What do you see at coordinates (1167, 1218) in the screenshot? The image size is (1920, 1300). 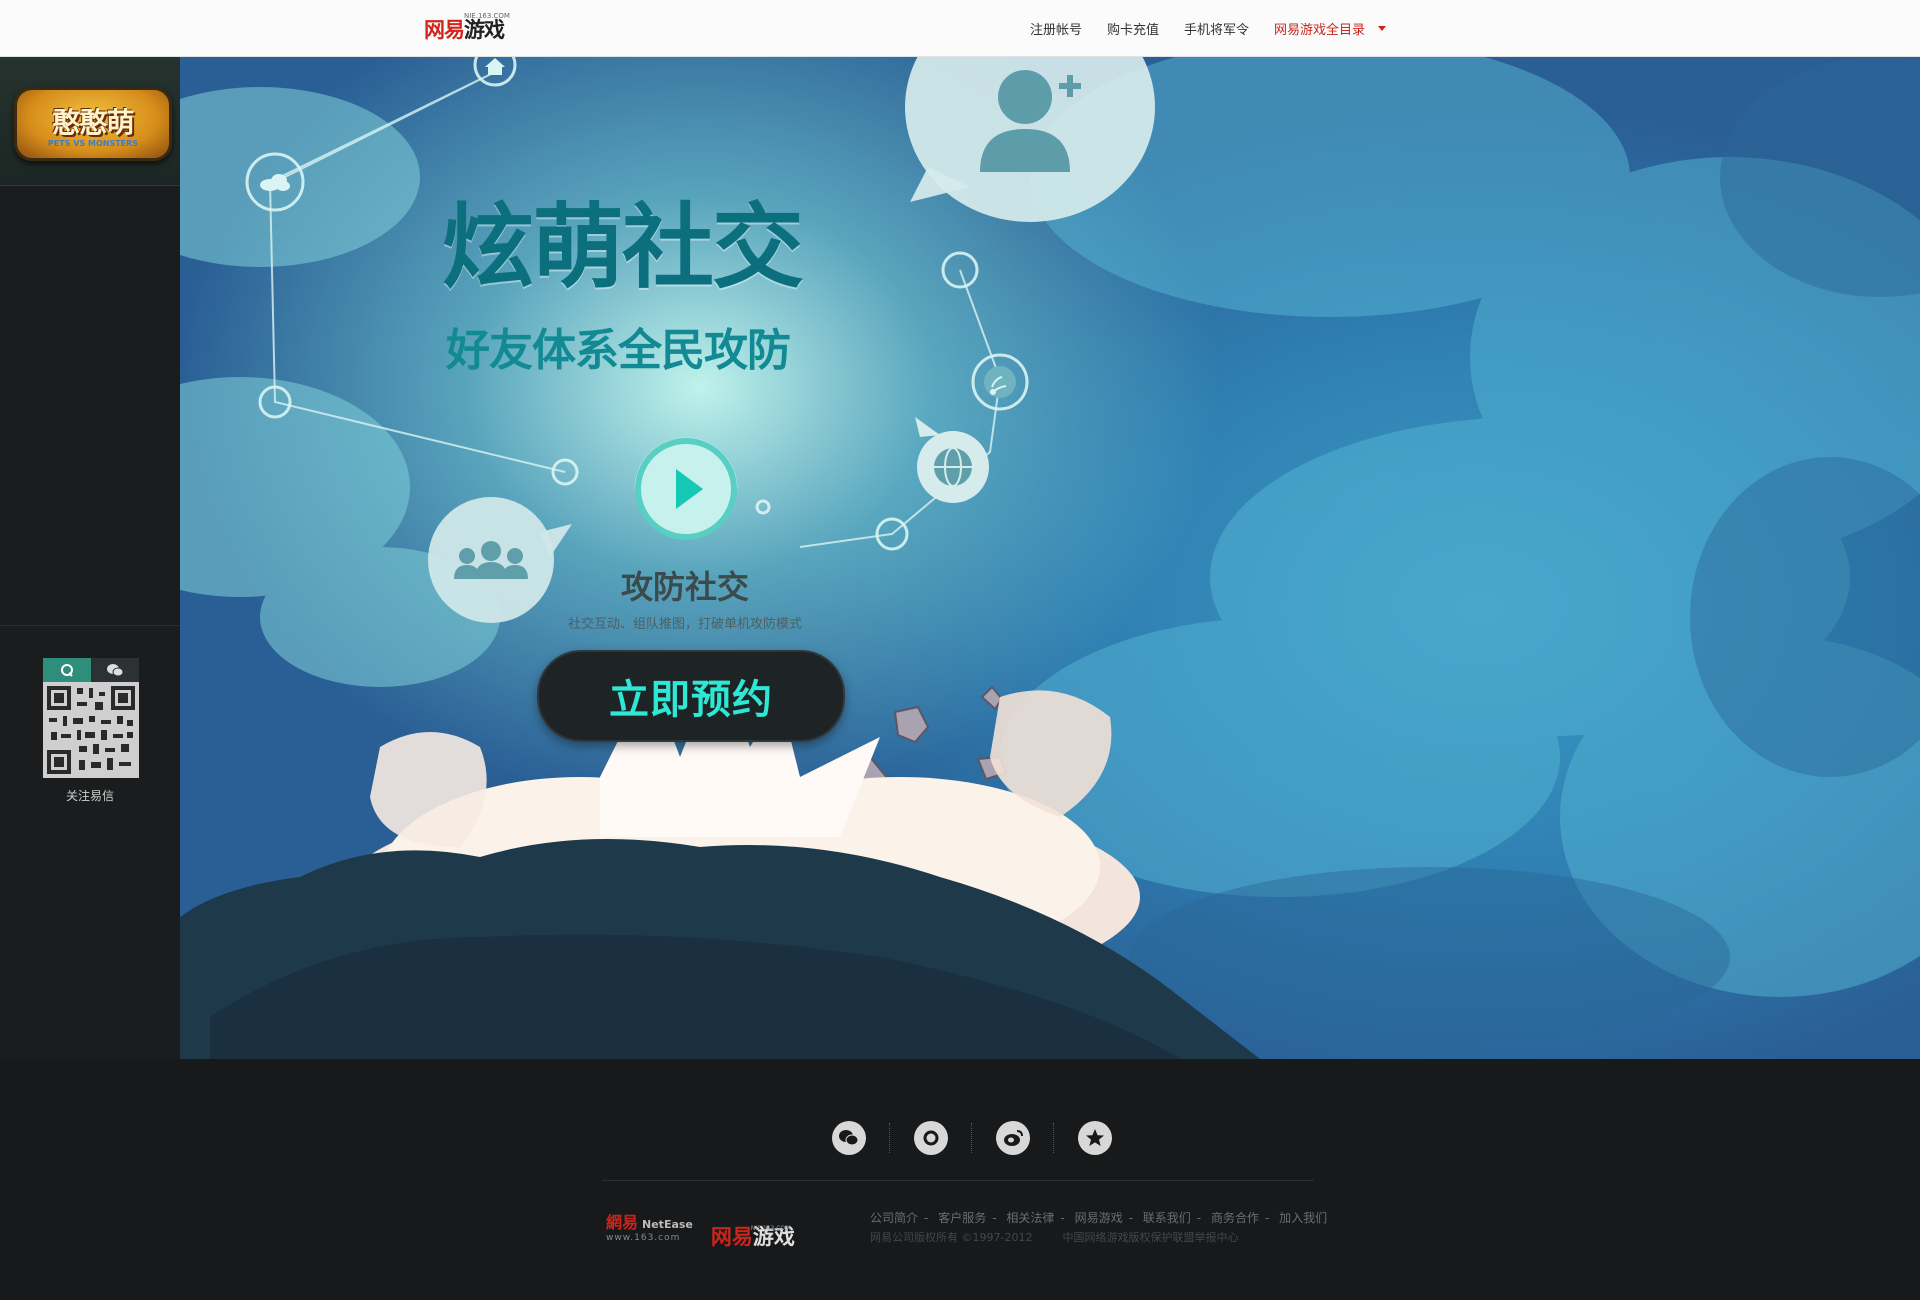 I see `footer-link-contact: 联系我们` at bounding box center [1167, 1218].